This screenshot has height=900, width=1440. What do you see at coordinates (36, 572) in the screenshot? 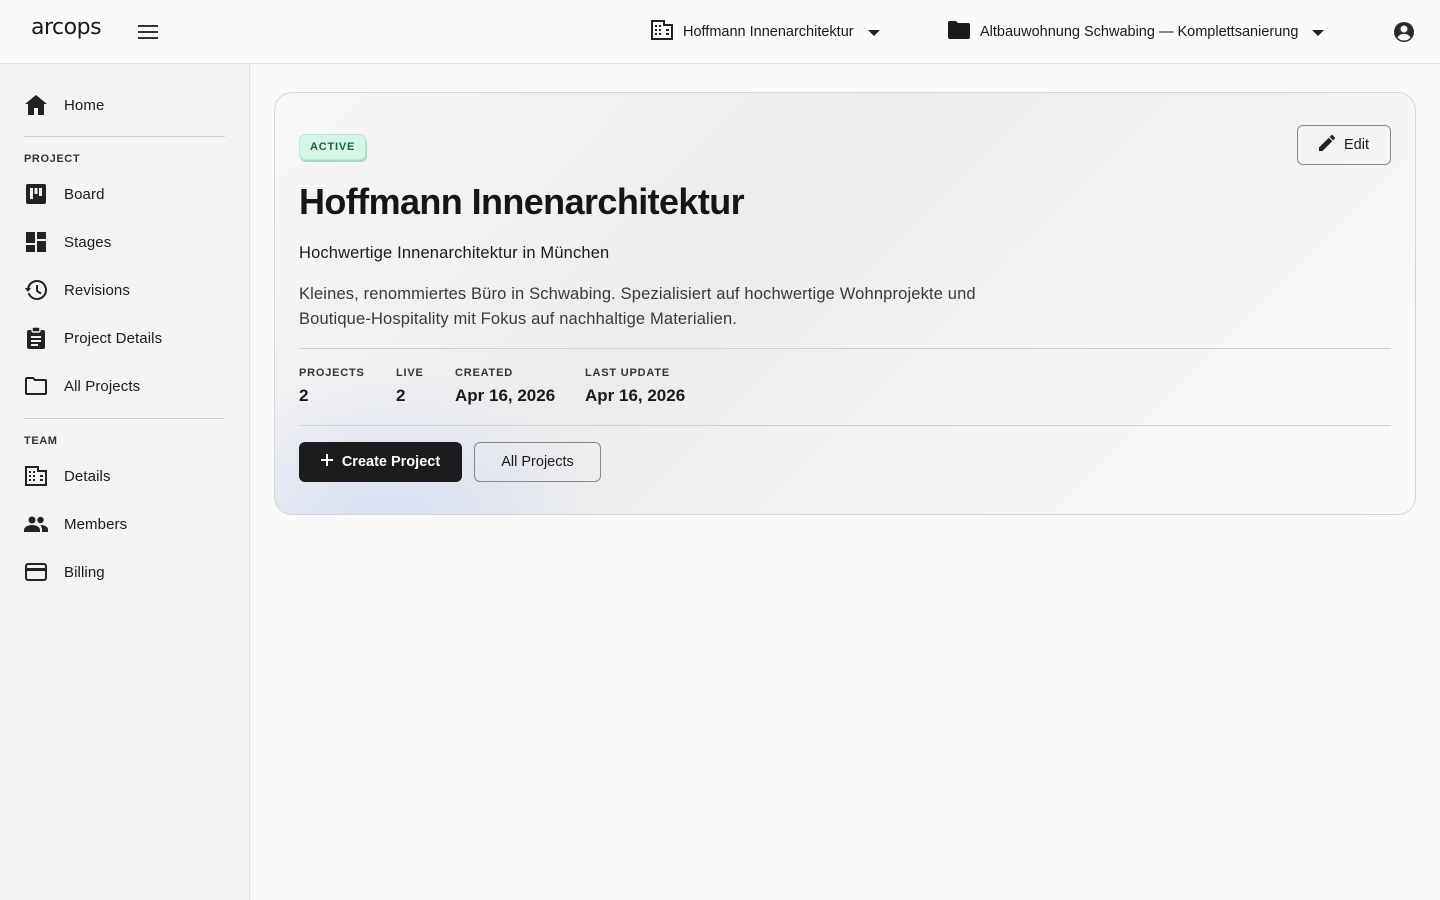
I see `credit-card-icon` at bounding box center [36, 572].